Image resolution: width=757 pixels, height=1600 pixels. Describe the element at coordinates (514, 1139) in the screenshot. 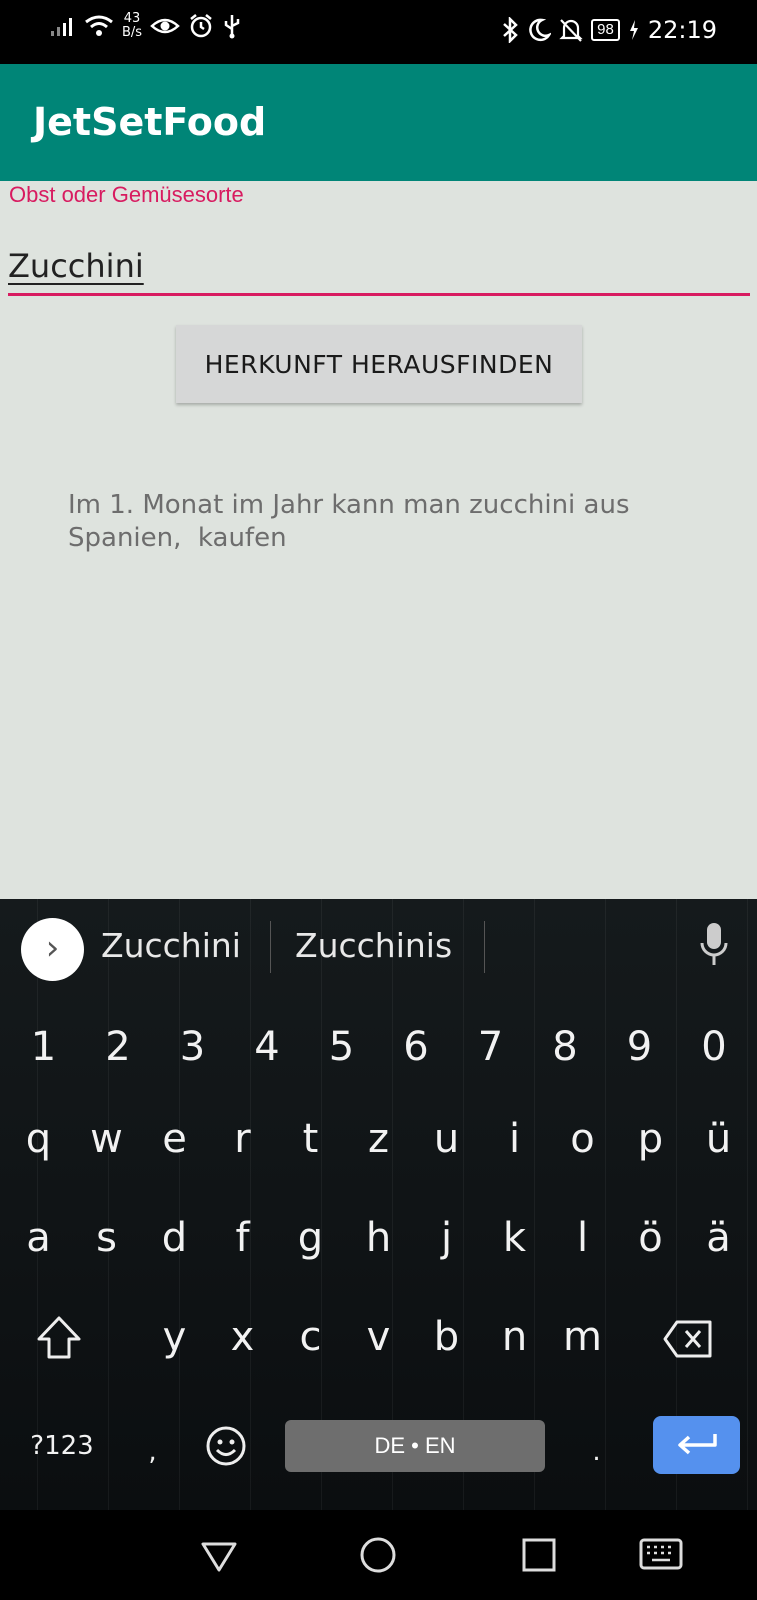

I see `letter-key: i` at that location.